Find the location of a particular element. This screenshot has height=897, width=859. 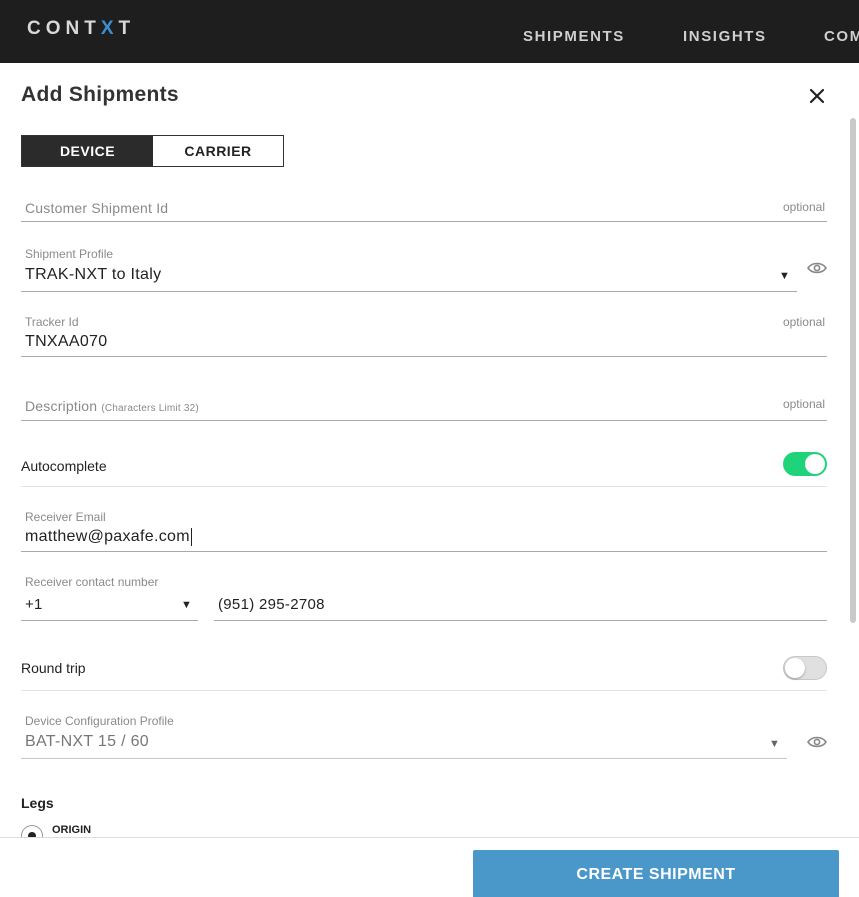

country-code-value: +1 is located at coordinates (34, 604).